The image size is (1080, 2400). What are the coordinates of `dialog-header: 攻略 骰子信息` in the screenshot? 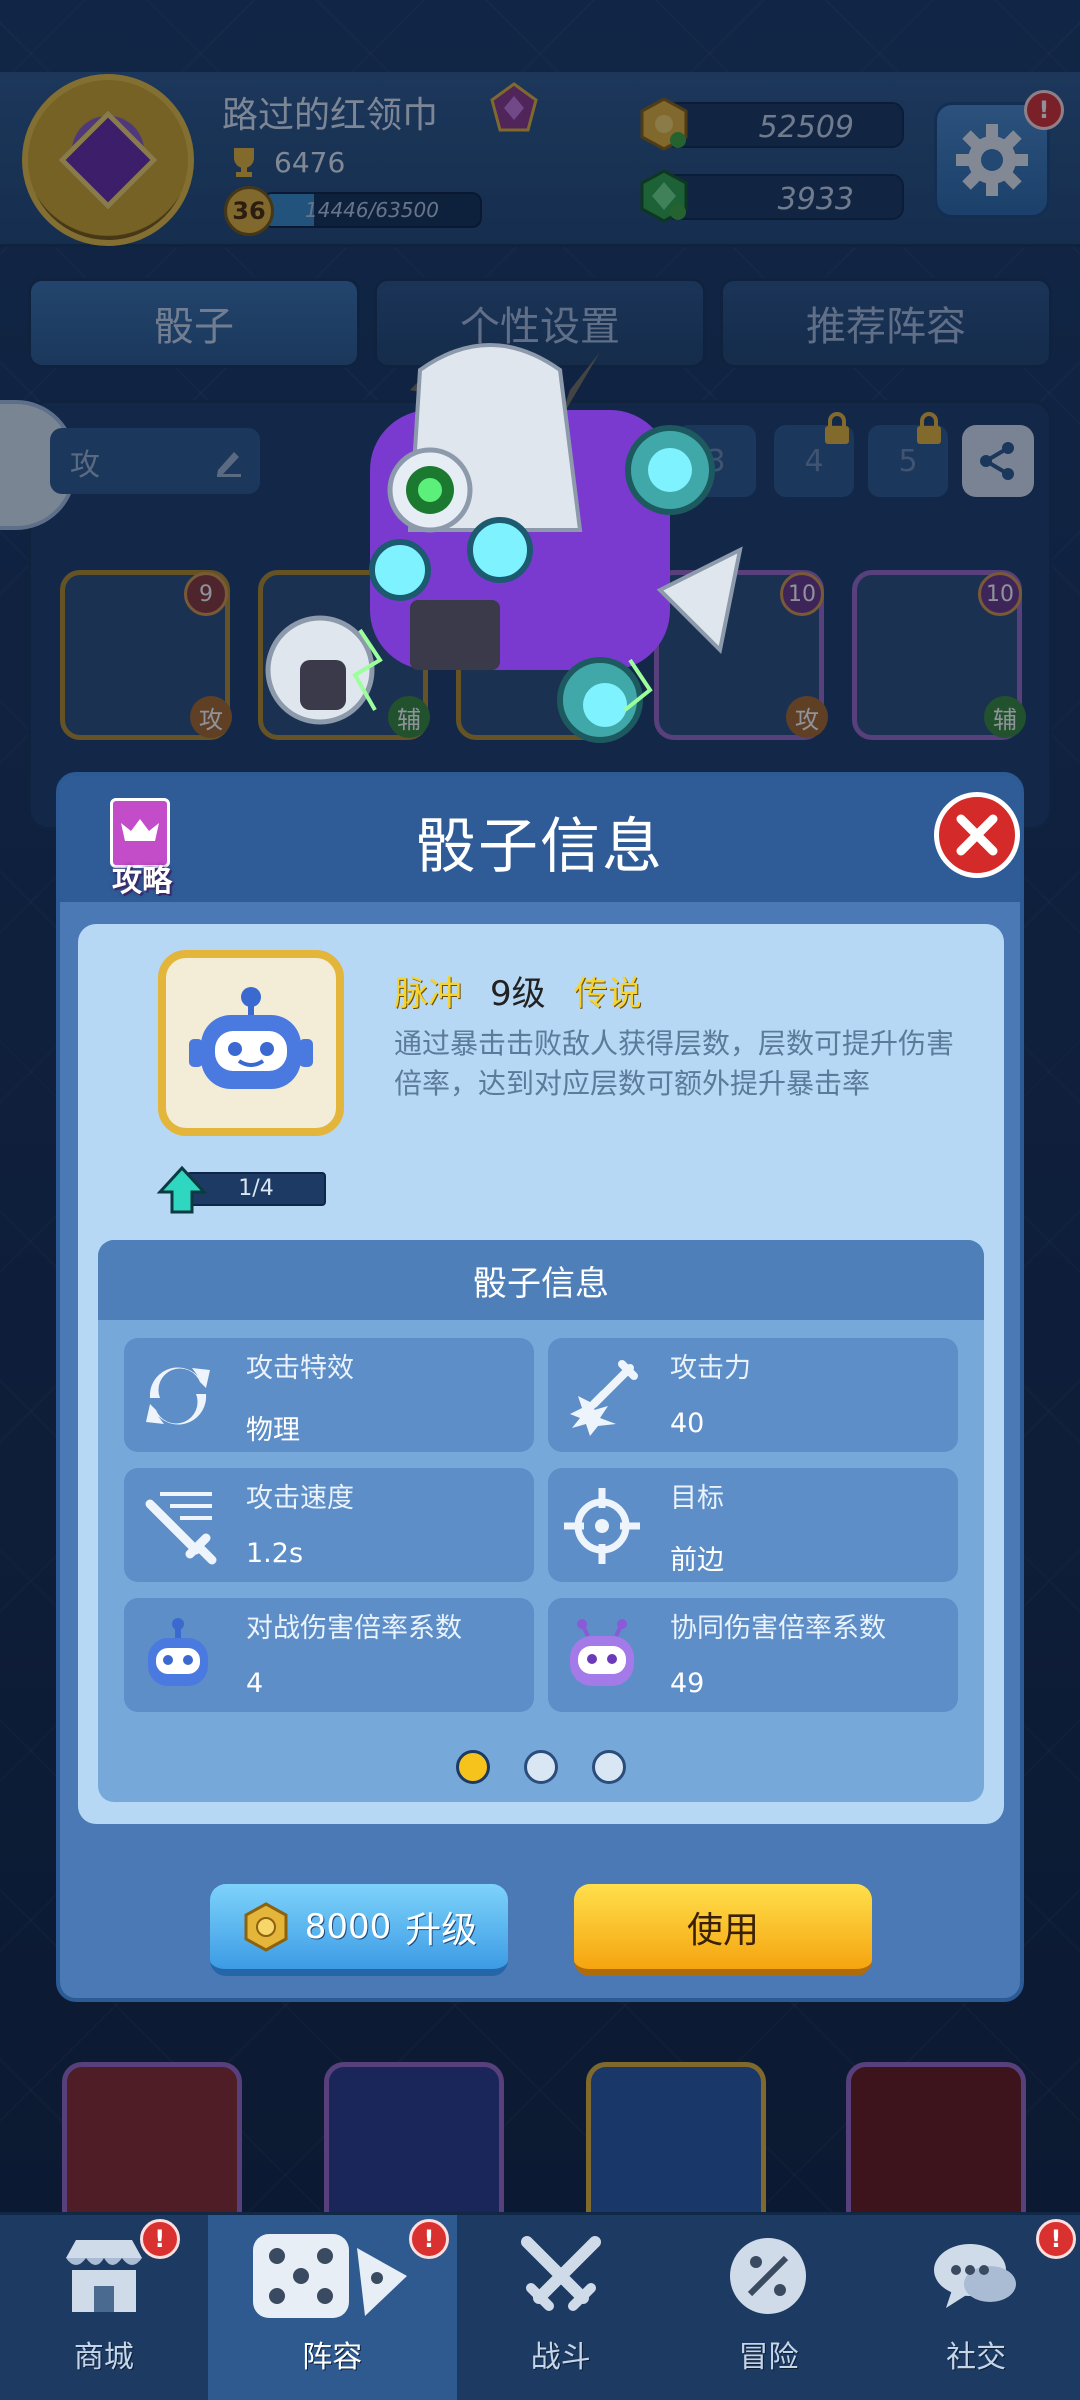 It's located at (540, 839).